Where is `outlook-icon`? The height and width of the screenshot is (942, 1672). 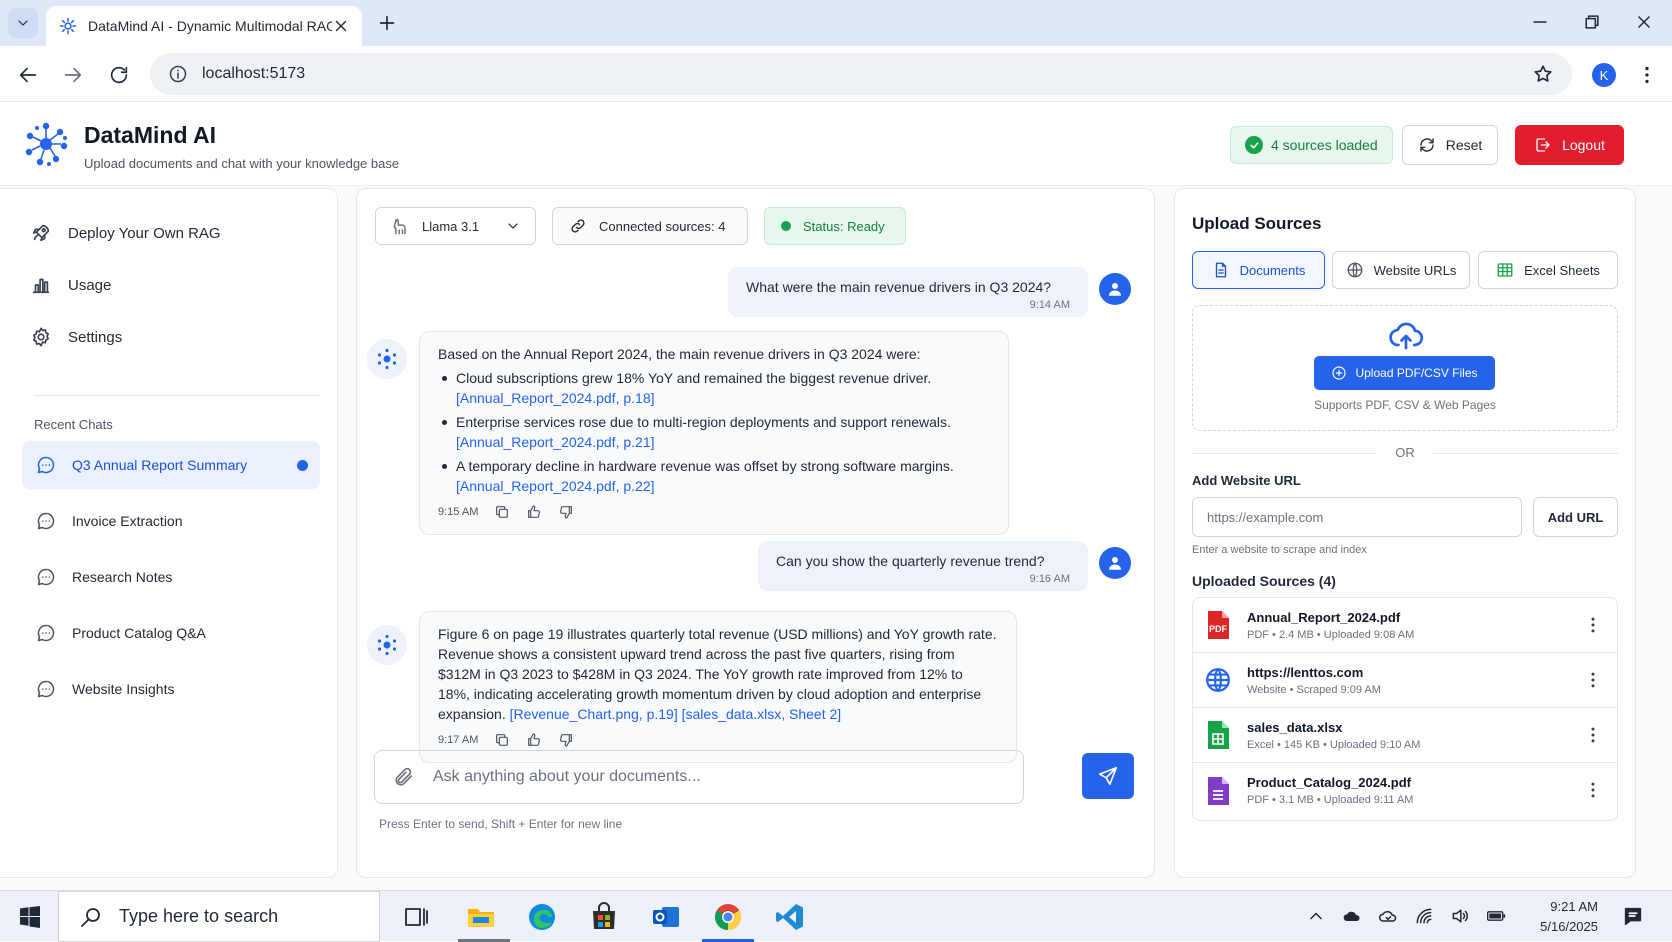
outlook-icon is located at coordinates (666, 917).